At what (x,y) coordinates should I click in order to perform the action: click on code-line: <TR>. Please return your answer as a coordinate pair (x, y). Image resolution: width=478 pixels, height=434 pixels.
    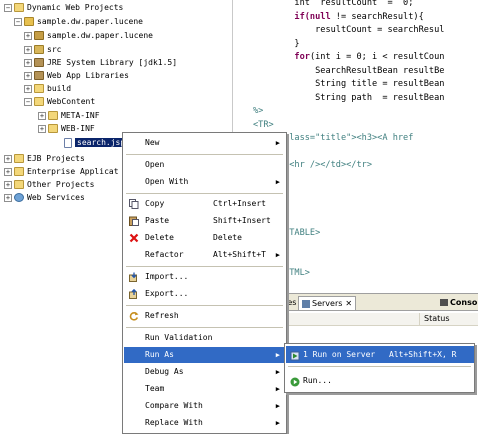
    Looking at the image, I should click on (263, 125).